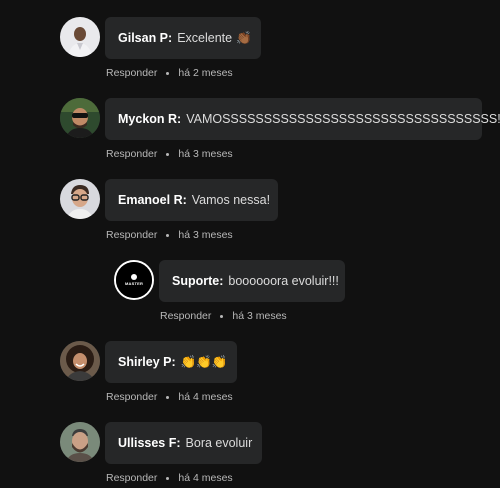 This screenshot has height=488, width=500. I want to click on comment-author: Gilsan P:, so click(145, 38).